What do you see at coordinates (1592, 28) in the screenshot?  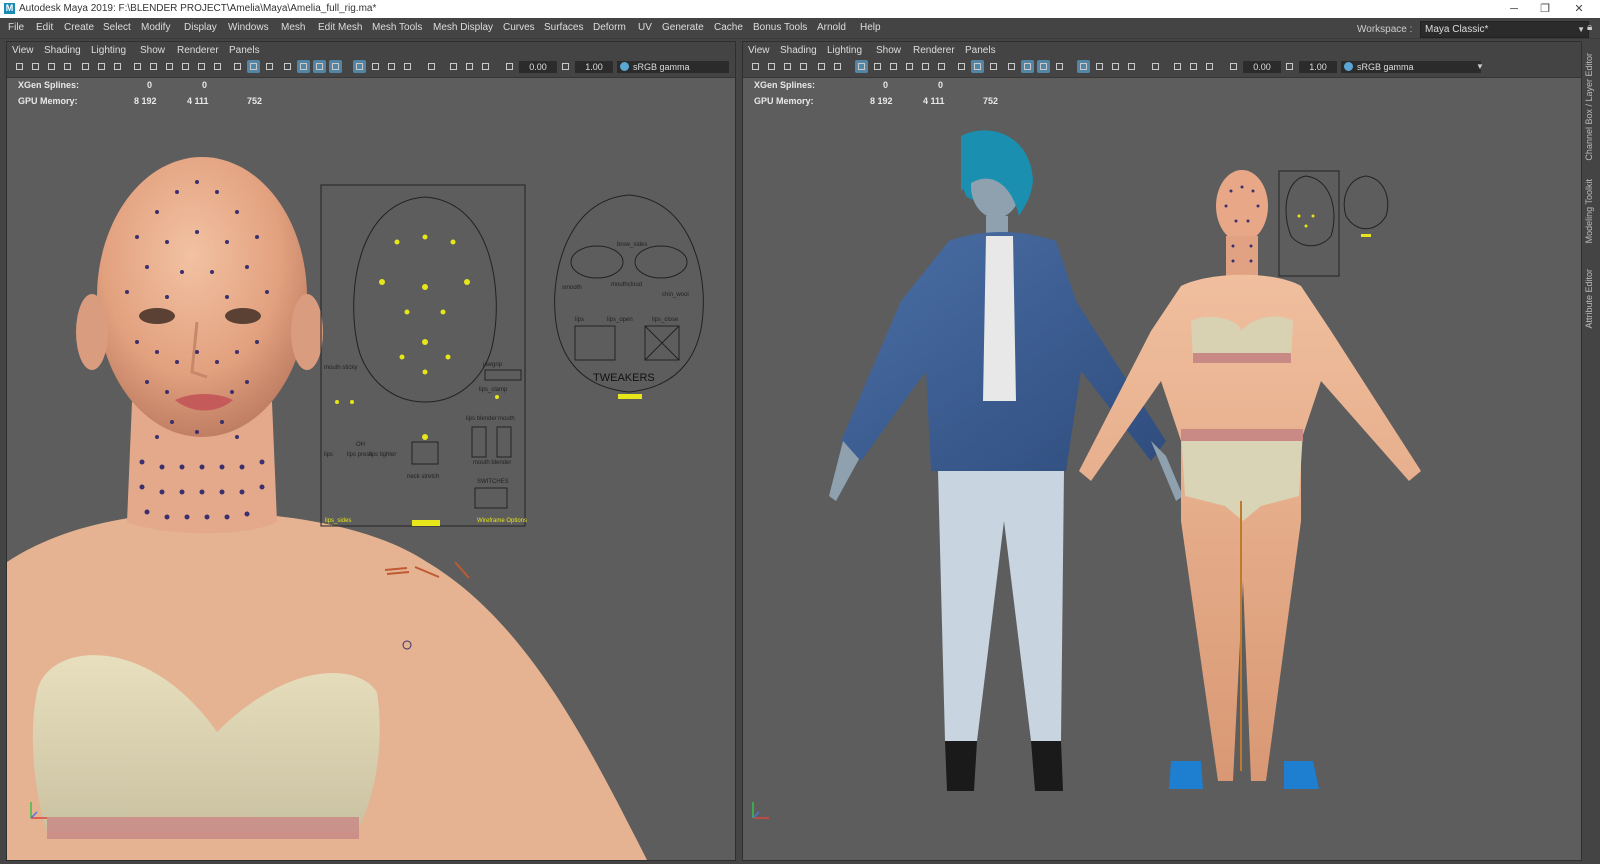 I see `lock-icon: 🔒︎` at bounding box center [1592, 28].